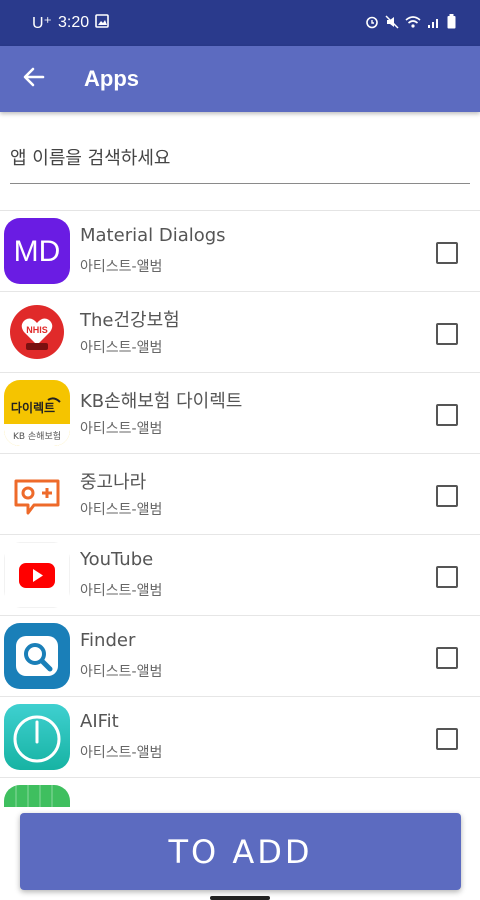 The height and width of the screenshot is (900, 480). What do you see at coordinates (37, 737) in the screenshot?
I see `aifit-icon` at bounding box center [37, 737].